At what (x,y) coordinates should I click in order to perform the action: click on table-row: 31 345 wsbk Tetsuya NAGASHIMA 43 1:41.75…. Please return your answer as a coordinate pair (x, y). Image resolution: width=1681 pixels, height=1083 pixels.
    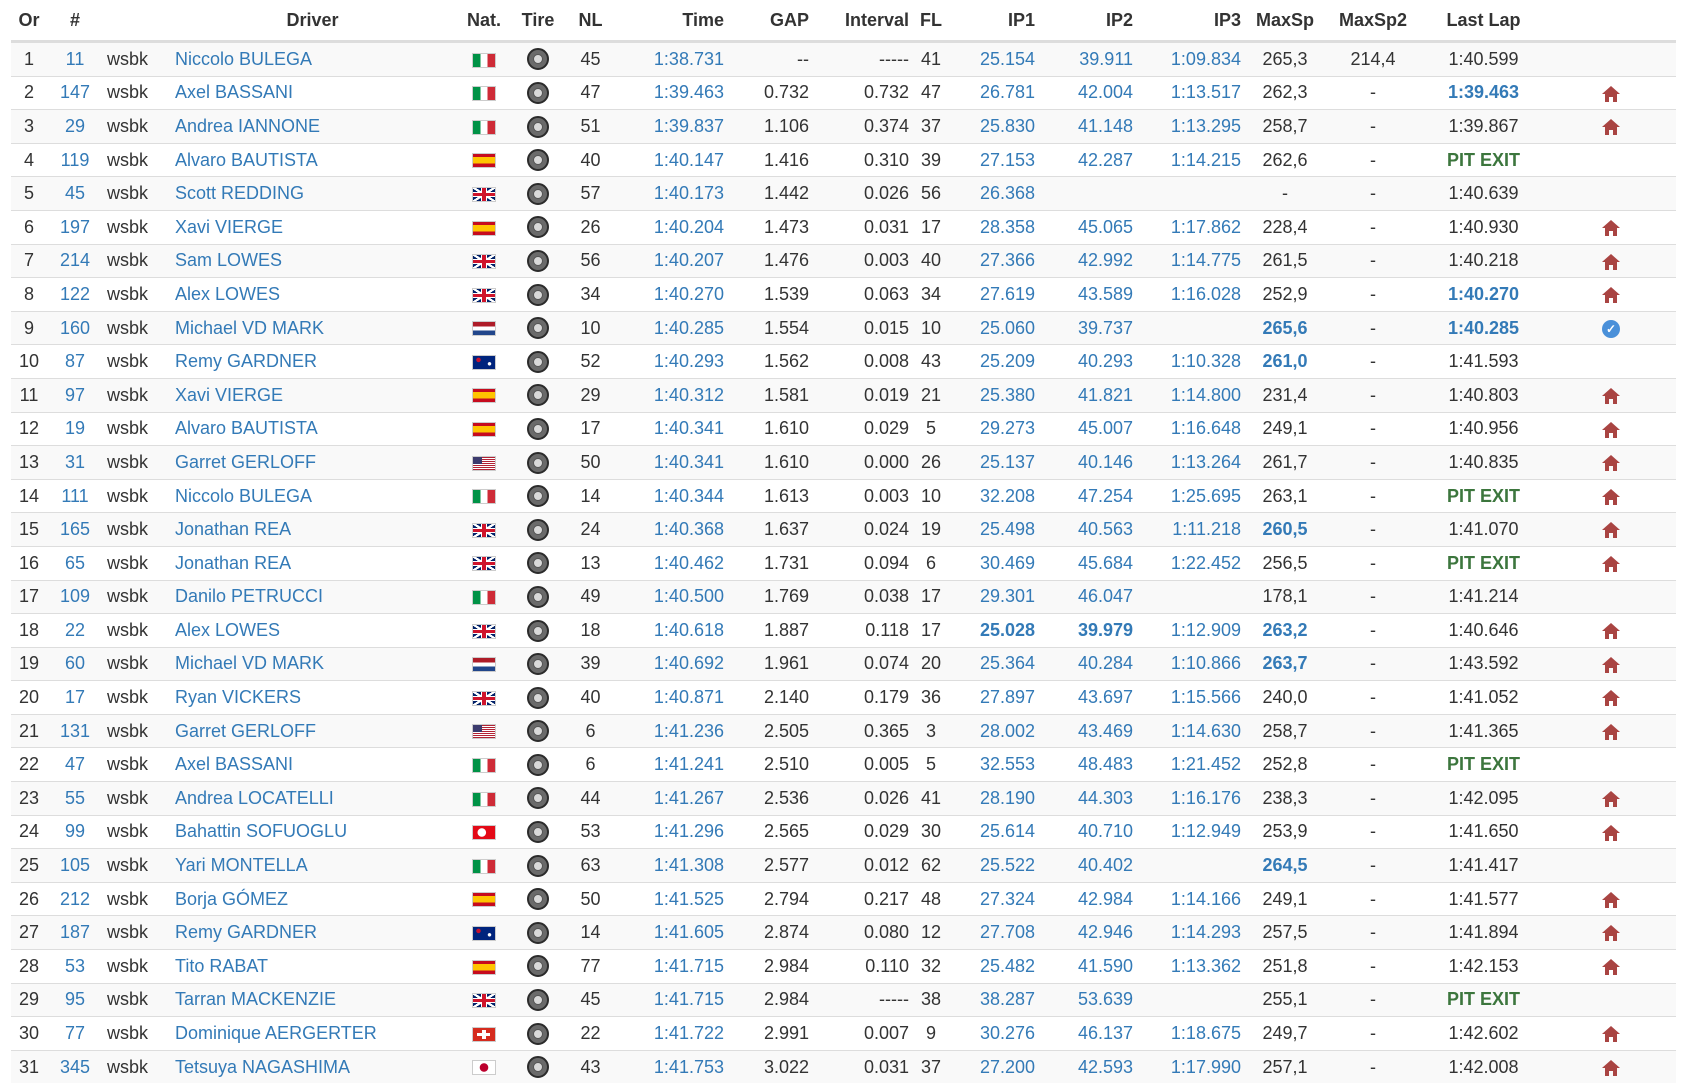
    Looking at the image, I should click on (843, 1066).